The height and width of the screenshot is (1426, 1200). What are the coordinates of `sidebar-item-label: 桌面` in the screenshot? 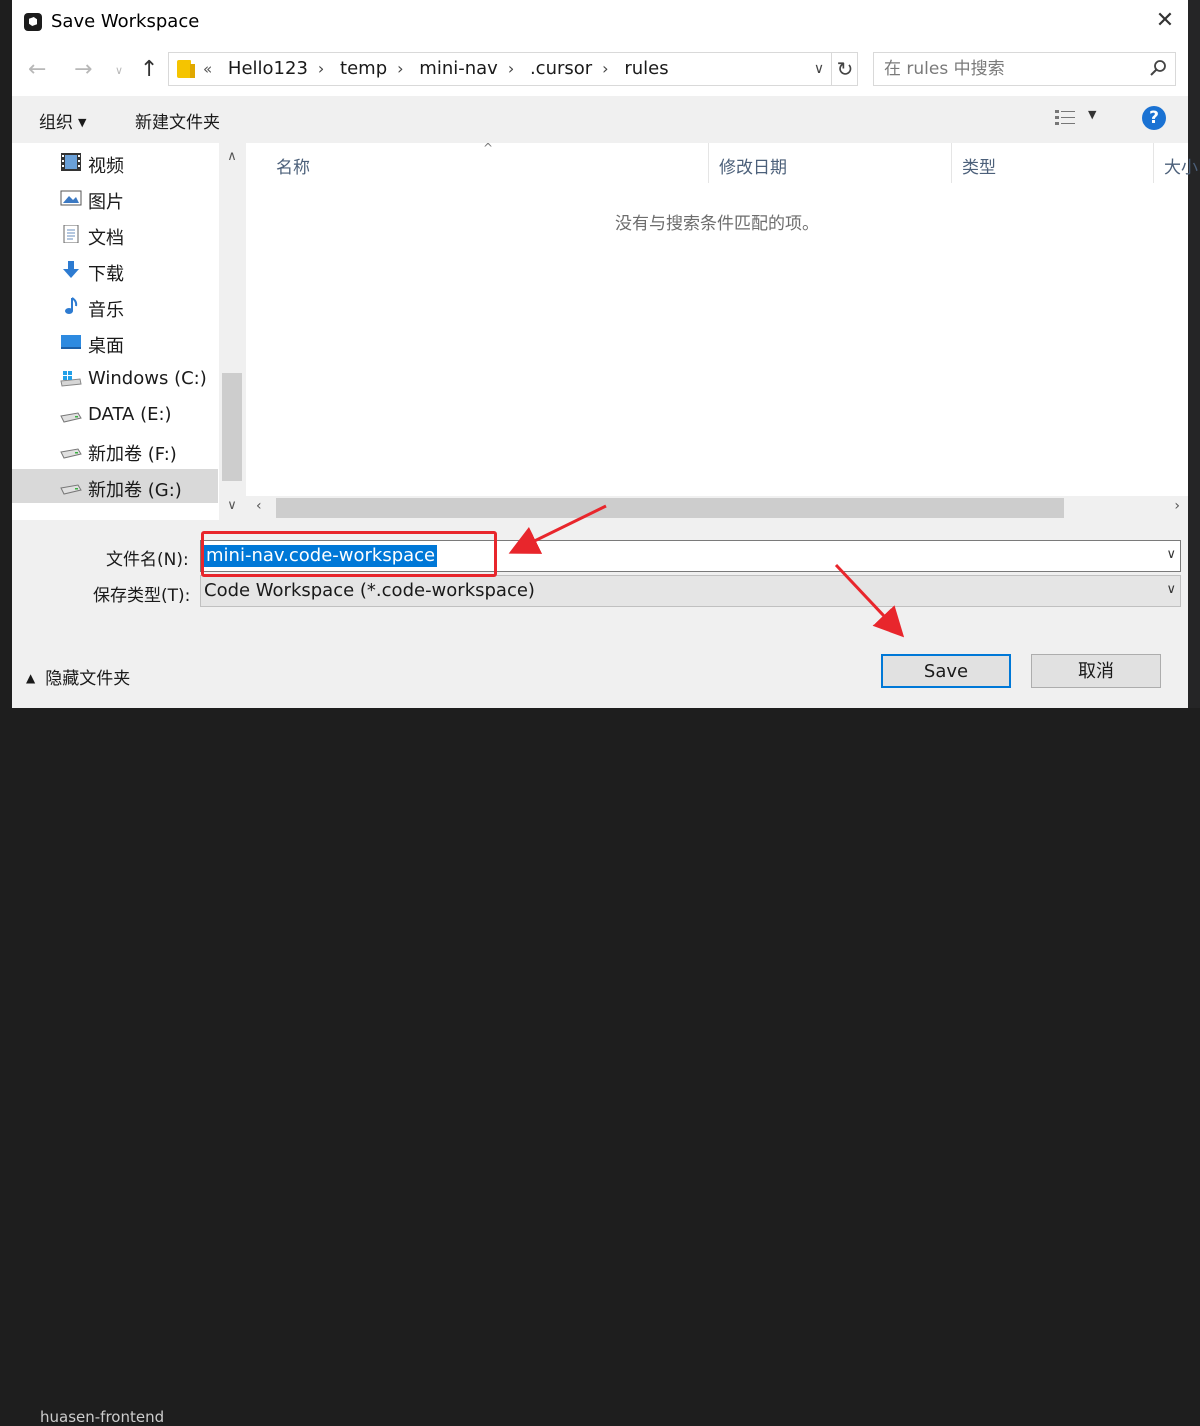 It's located at (106, 346).